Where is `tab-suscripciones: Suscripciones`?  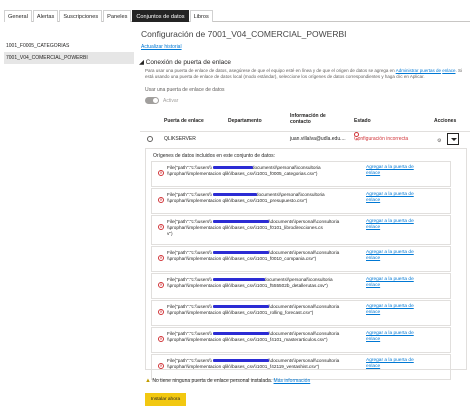
tab-suscripciones: Suscripciones is located at coordinates (81, 16).